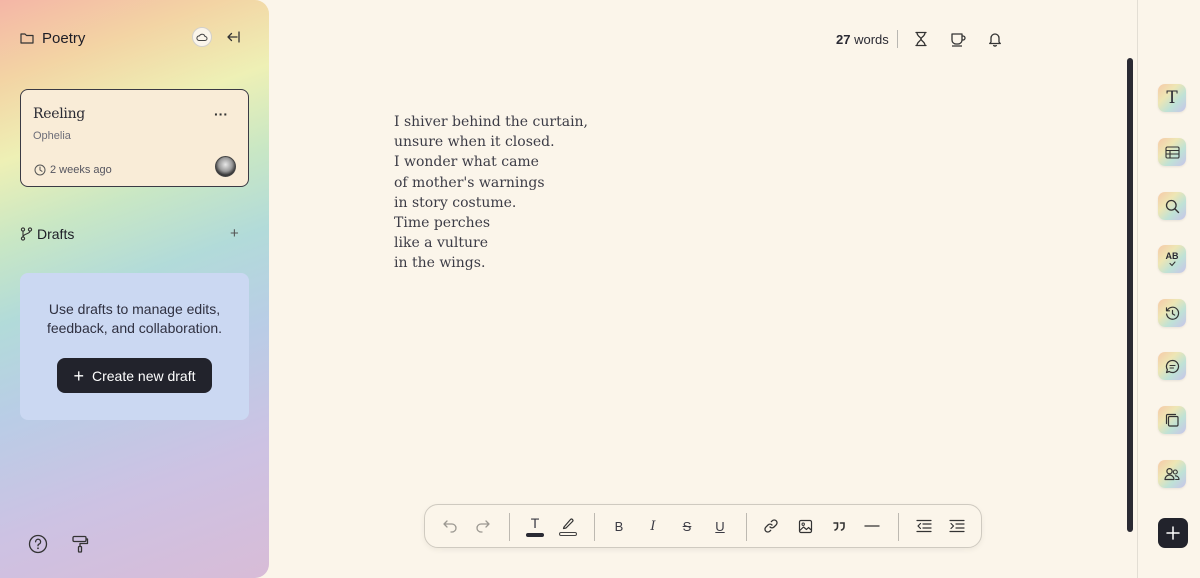  I want to click on italic-icon: I, so click(653, 526).